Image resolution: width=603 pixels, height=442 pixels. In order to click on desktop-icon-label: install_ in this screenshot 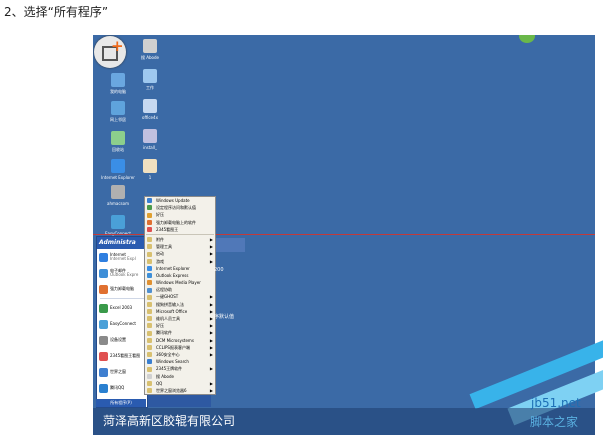, I will do `click(150, 147)`.